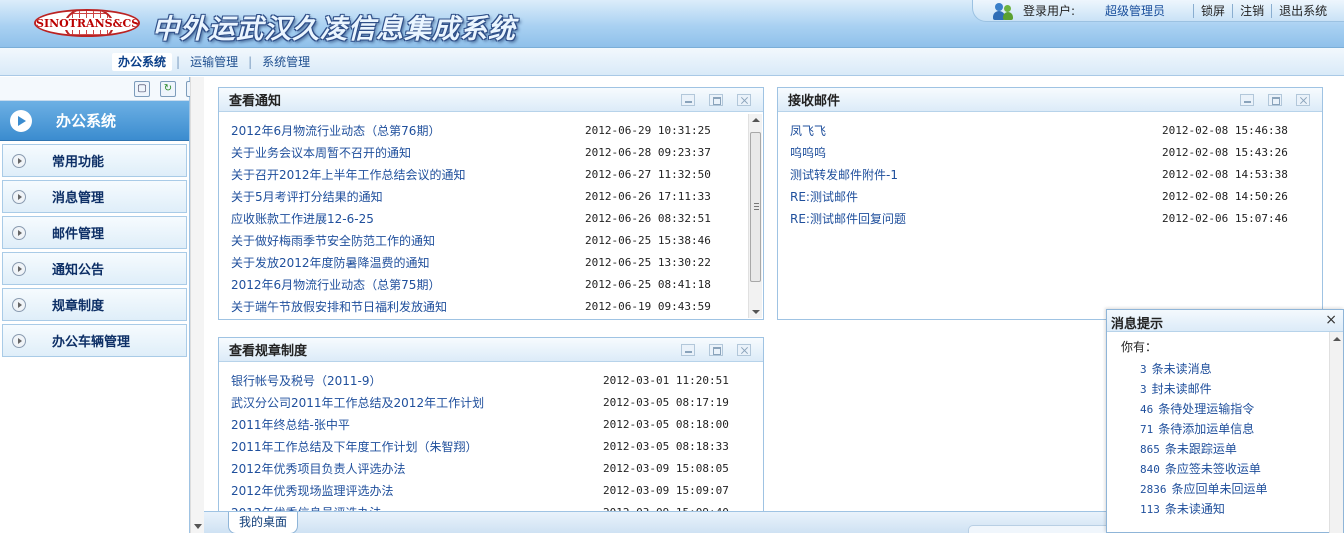 The height and width of the screenshot is (533, 1344). What do you see at coordinates (142, 89) in the screenshot?
I see `copy-icon: ▢` at bounding box center [142, 89].